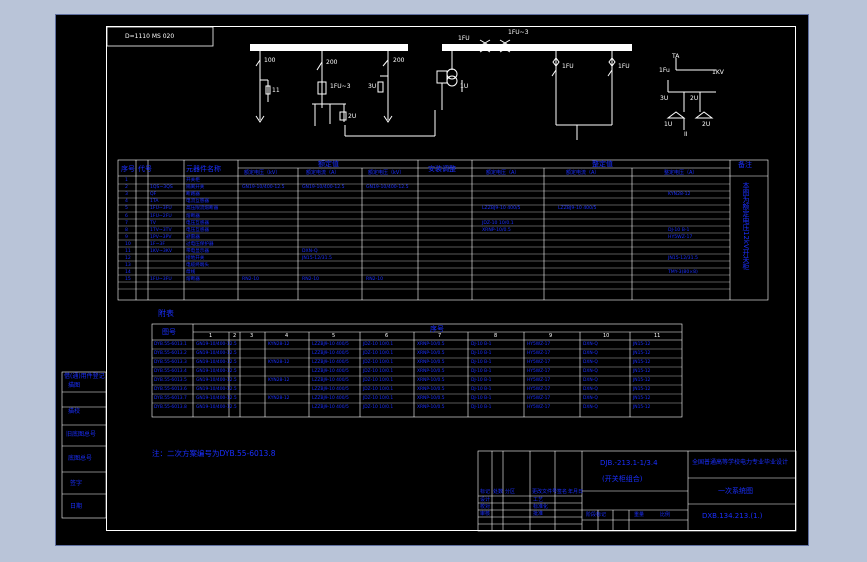 This screenshot has height=562, width=867. What do you see at coordinates (510, 492) in the screenshot?
I see `title-mark: 分区` at bounding box center [510, 492].